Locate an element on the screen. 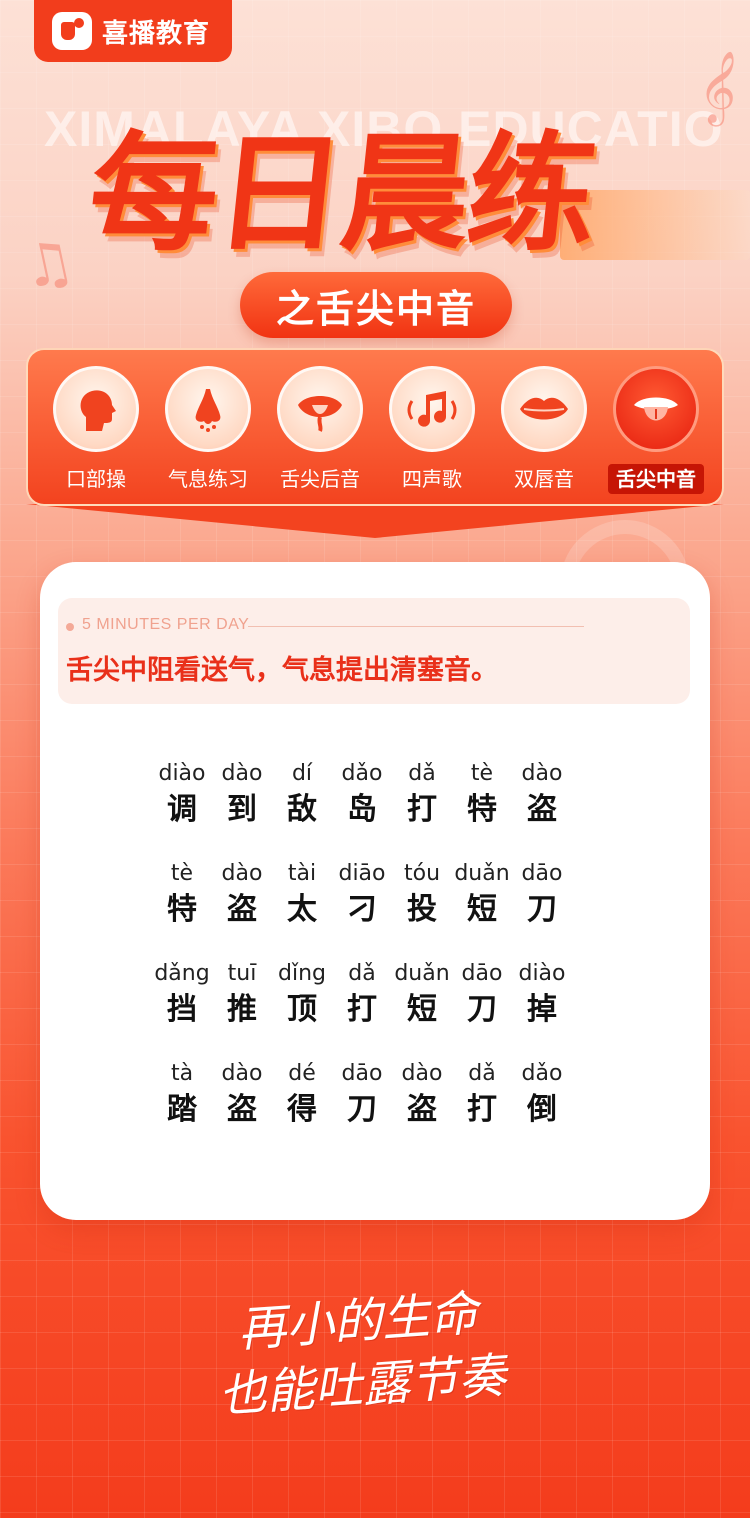  word-item: diào 掉 is located at coordinates (542, 994).